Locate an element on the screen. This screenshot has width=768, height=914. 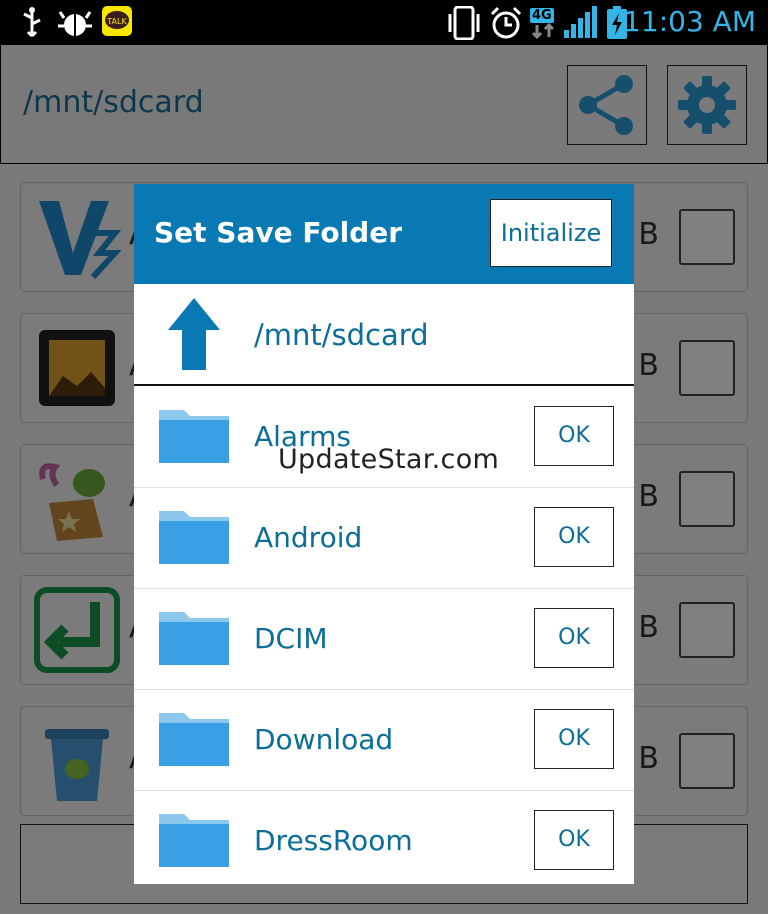
folder-row: DressRoom OK is located at coordinates (384, 837).